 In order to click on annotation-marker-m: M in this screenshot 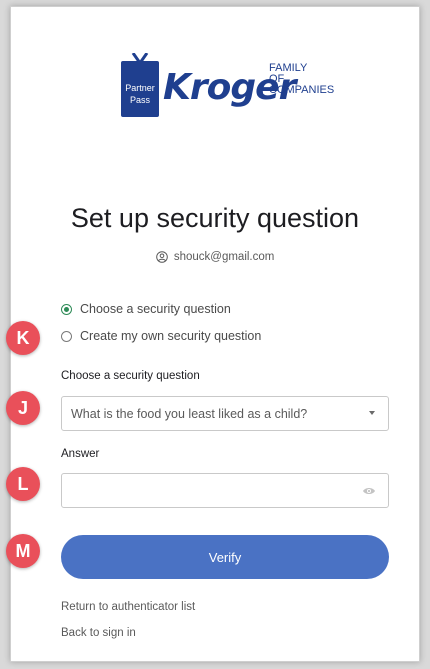, I will do `click(23, 551)`.